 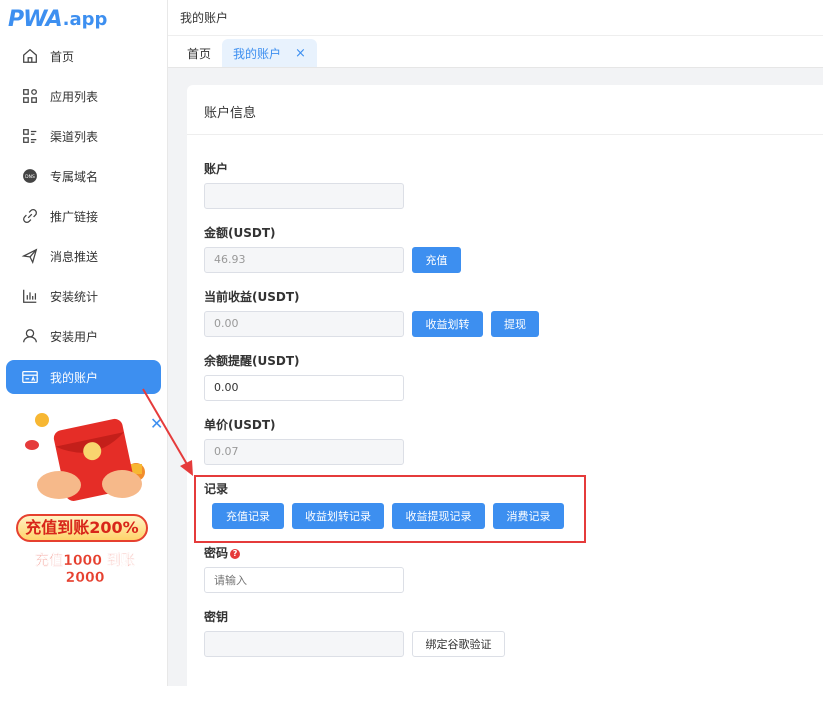 What do you see at coordinates (89, 460) in the screenshot?
I see `red-envelope-icon` at bounding box center [89, 460].